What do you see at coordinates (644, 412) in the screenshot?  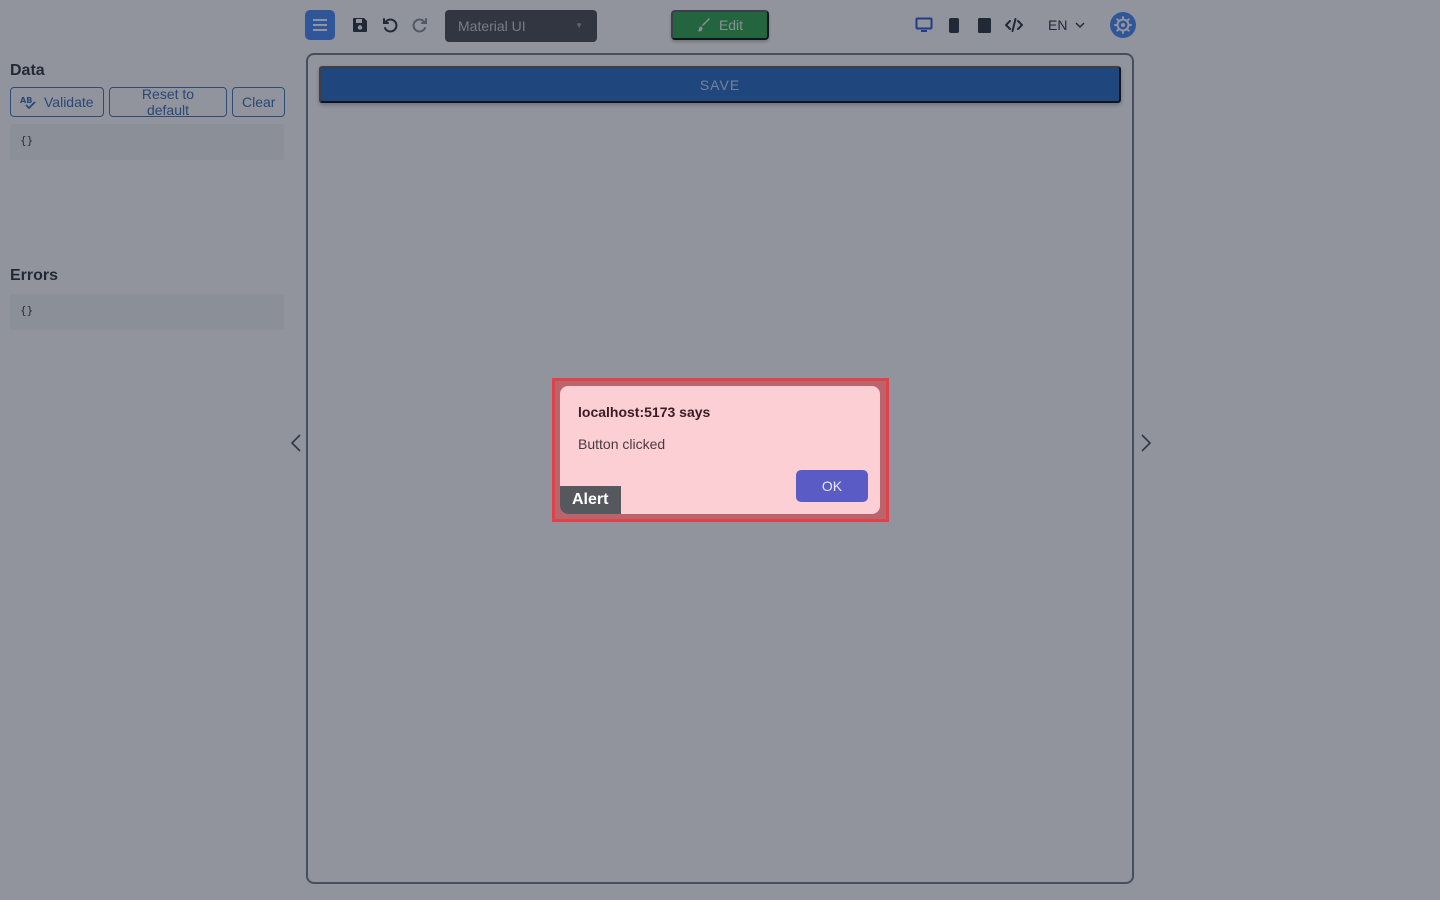 I see `dialog-title: localhost:5173 says` at bounding box center [644, 412].